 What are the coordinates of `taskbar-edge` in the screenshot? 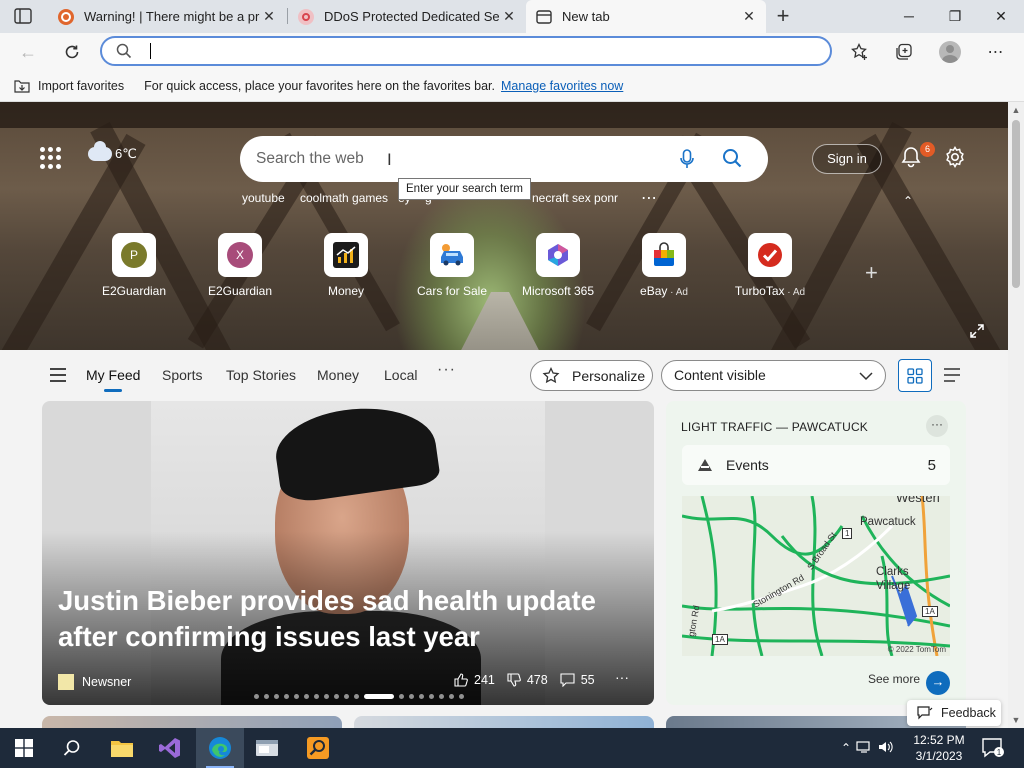 It's located at (220, 748).